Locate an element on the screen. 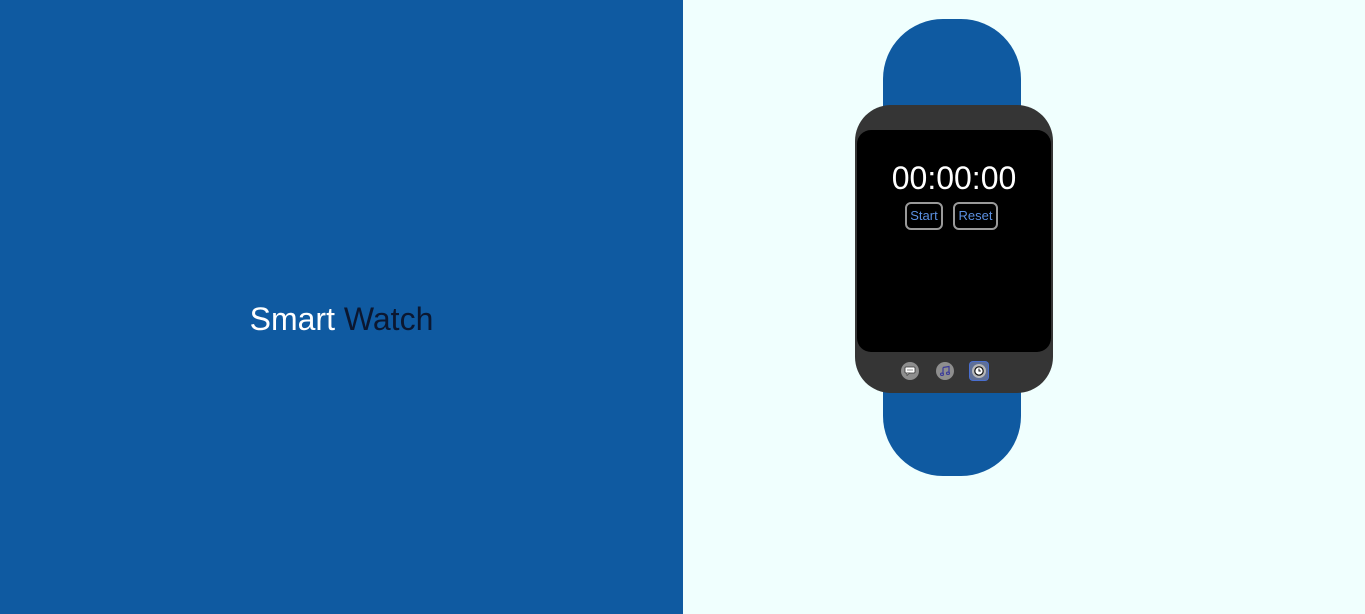  stopwatch-time: 00:00:00 is located at coordinates (954, 178).